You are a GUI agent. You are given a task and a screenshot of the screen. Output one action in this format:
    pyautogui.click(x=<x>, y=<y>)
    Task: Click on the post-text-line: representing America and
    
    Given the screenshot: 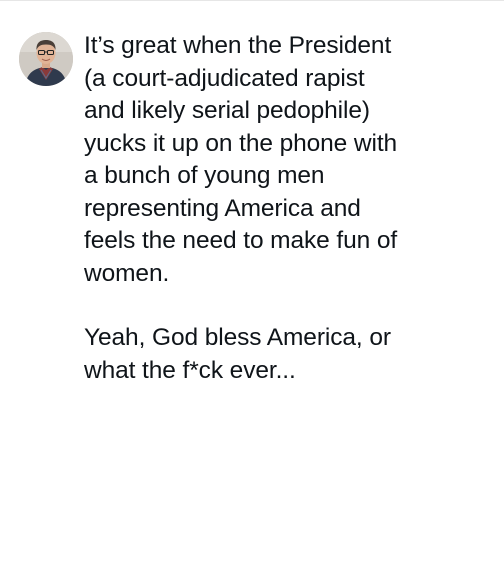 What is the action you would take?
    pyautogui.click(x=222, y=208)
    